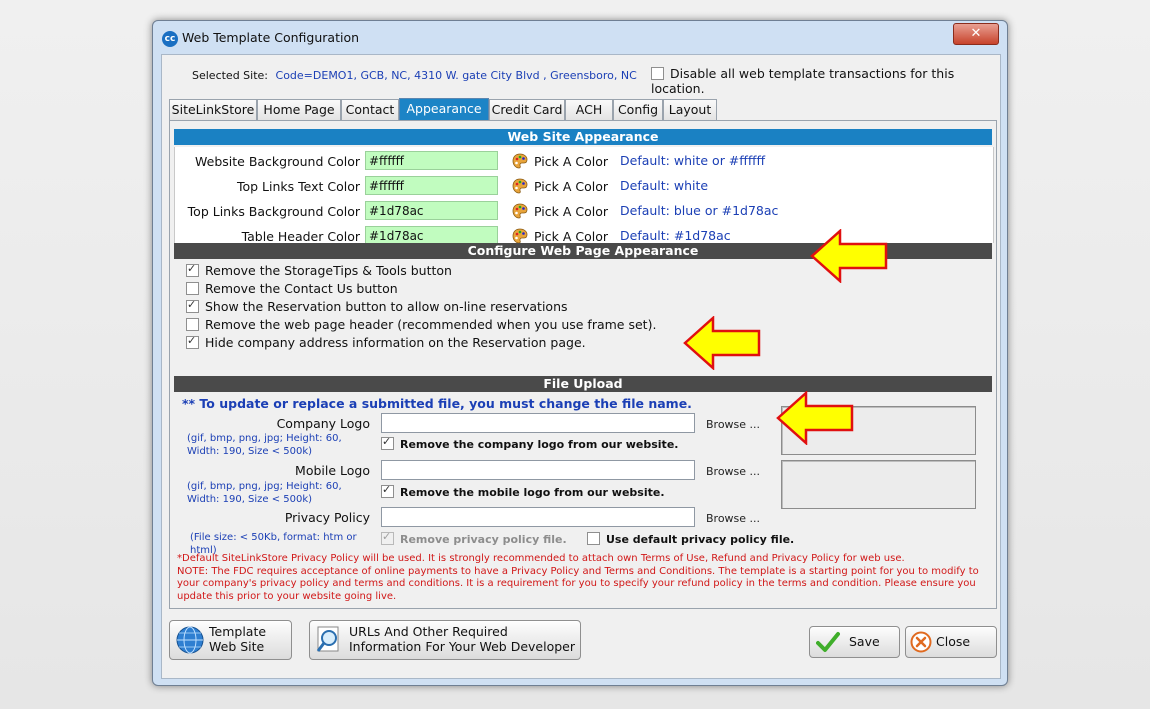 This screenshot has width=1150, height=709. Describe the element at coordinates (323, 423) in the screenshot. I see `company-logo-label: Company Logo` at that location.